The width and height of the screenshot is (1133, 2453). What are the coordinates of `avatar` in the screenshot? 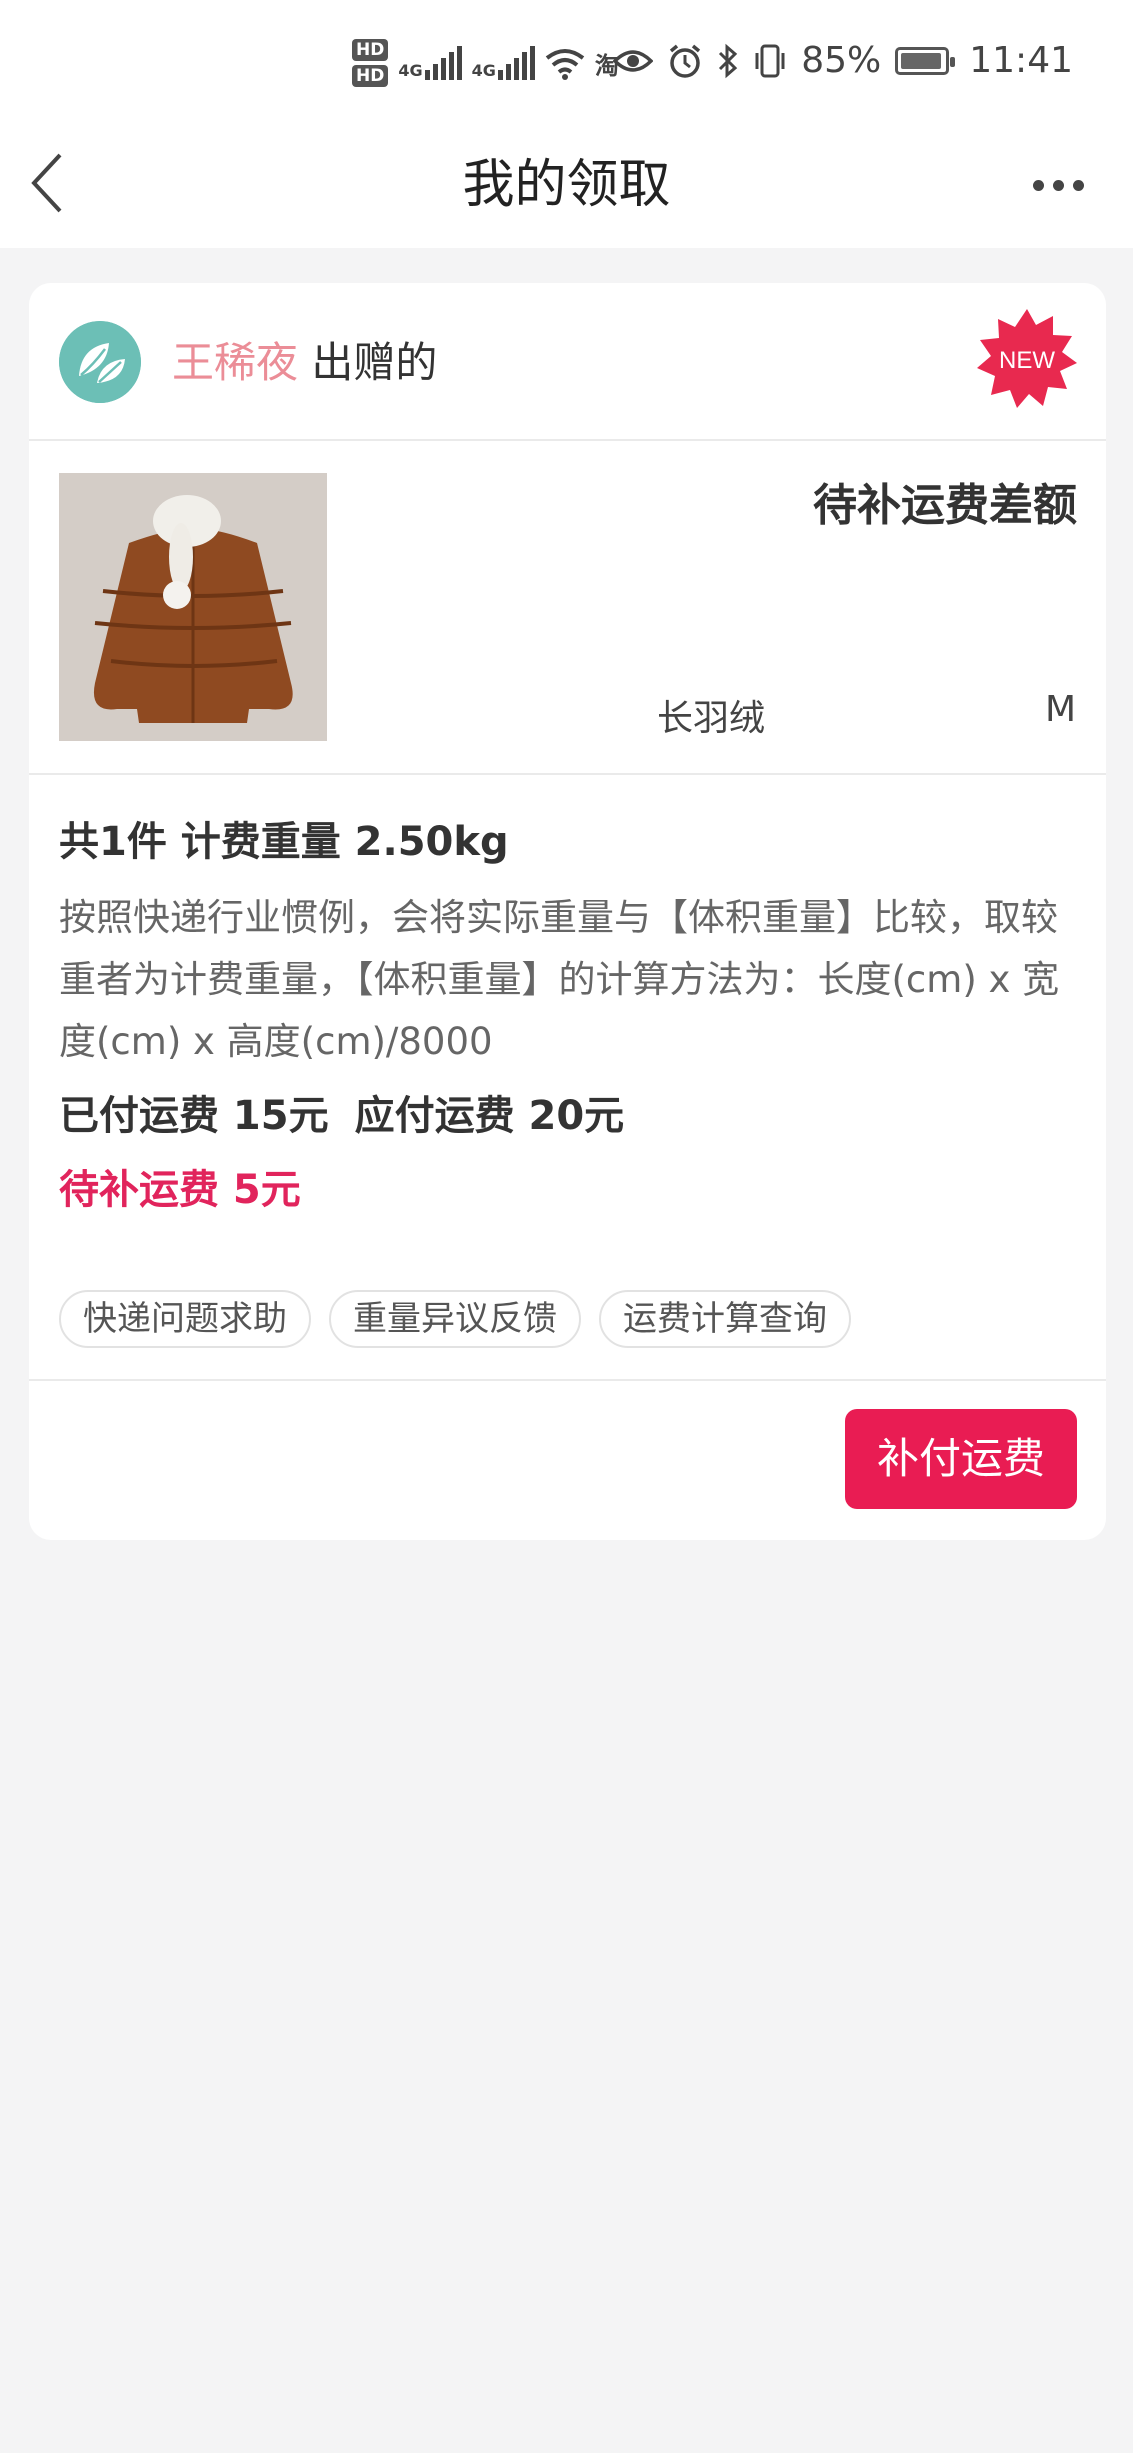 It's located at (100, 362).